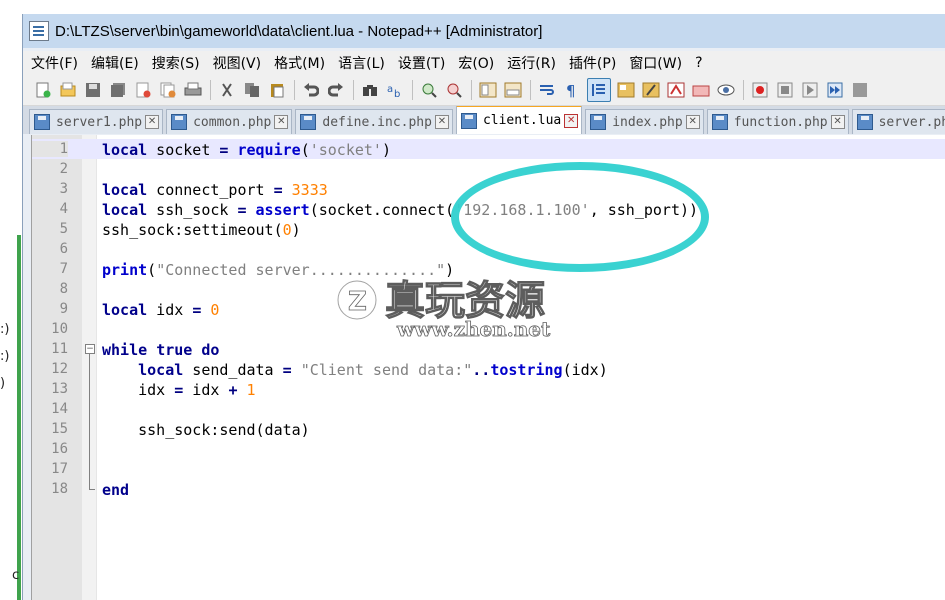 This screenshot has width=945, height=600. Describe the element at coordinates (336, 90) in the screenshot. I see `redo-icon` at that location.